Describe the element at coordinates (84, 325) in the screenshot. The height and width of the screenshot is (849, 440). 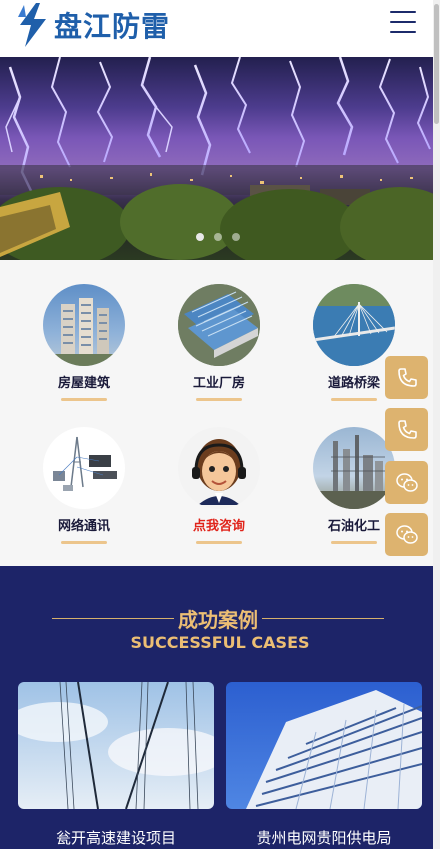
I see `building-icon` at that location.